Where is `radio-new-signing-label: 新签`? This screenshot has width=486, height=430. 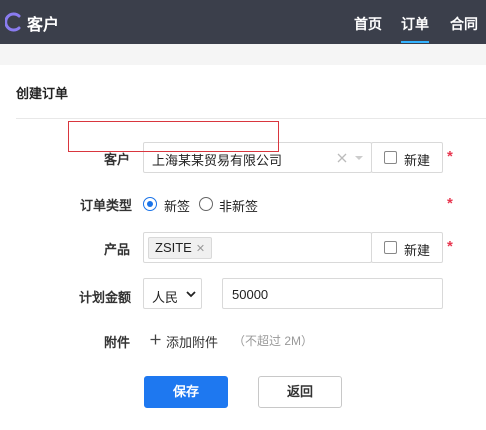
radio-new-signing-label: 新签 is located at coordinates (177, 206).